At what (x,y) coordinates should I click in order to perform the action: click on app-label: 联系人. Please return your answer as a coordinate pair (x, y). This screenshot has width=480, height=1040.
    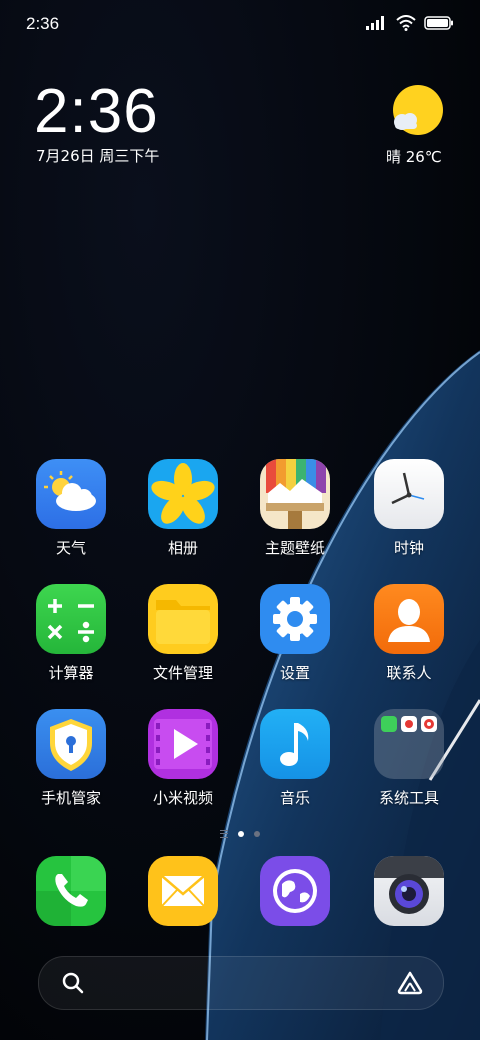
    Looking at the image, I should click on (409, 673).